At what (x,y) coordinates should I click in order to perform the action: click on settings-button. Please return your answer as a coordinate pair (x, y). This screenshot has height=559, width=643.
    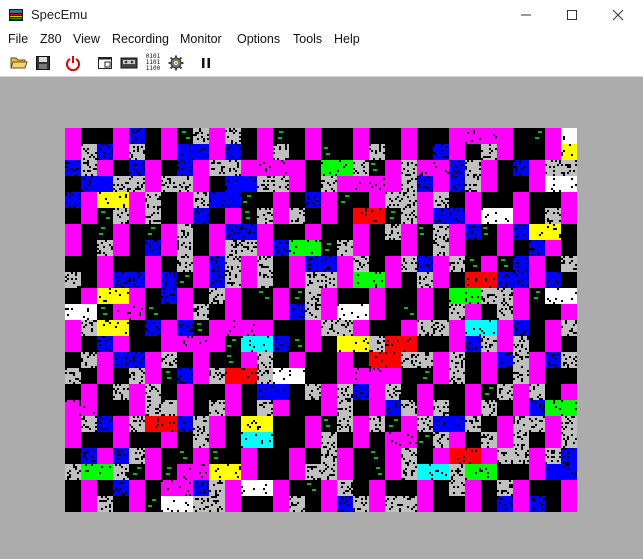
    Looking at the image, I should click on (176, 63).